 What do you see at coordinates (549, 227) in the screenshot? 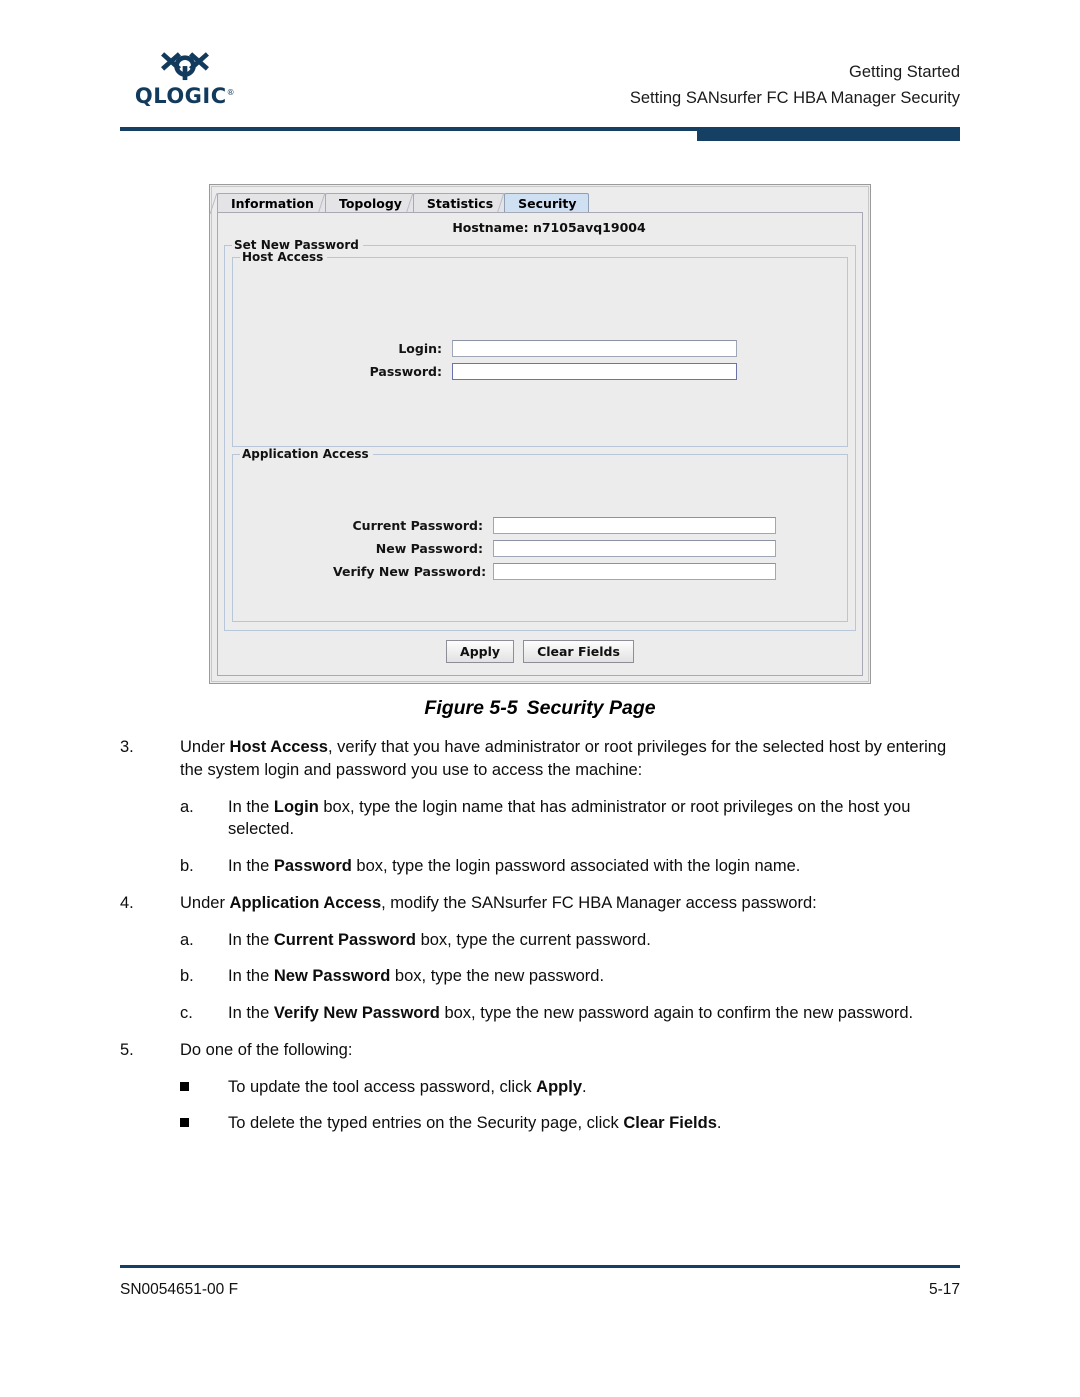
I see `hostname-label: Hostname: n7105avq19004` at bounding box center [549, 227].